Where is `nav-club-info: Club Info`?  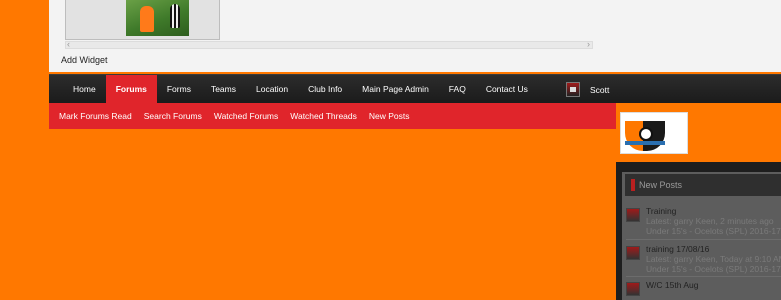 nav-club-info: Club Info is located at coordinates (325, 89).